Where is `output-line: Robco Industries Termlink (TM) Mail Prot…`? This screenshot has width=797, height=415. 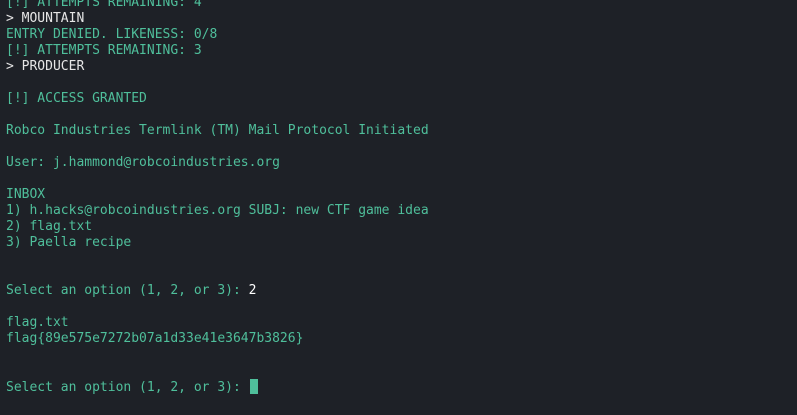 output-line: Robco Industries Termlink (TM) Mail Prot… is located at coordinates (217, 130).